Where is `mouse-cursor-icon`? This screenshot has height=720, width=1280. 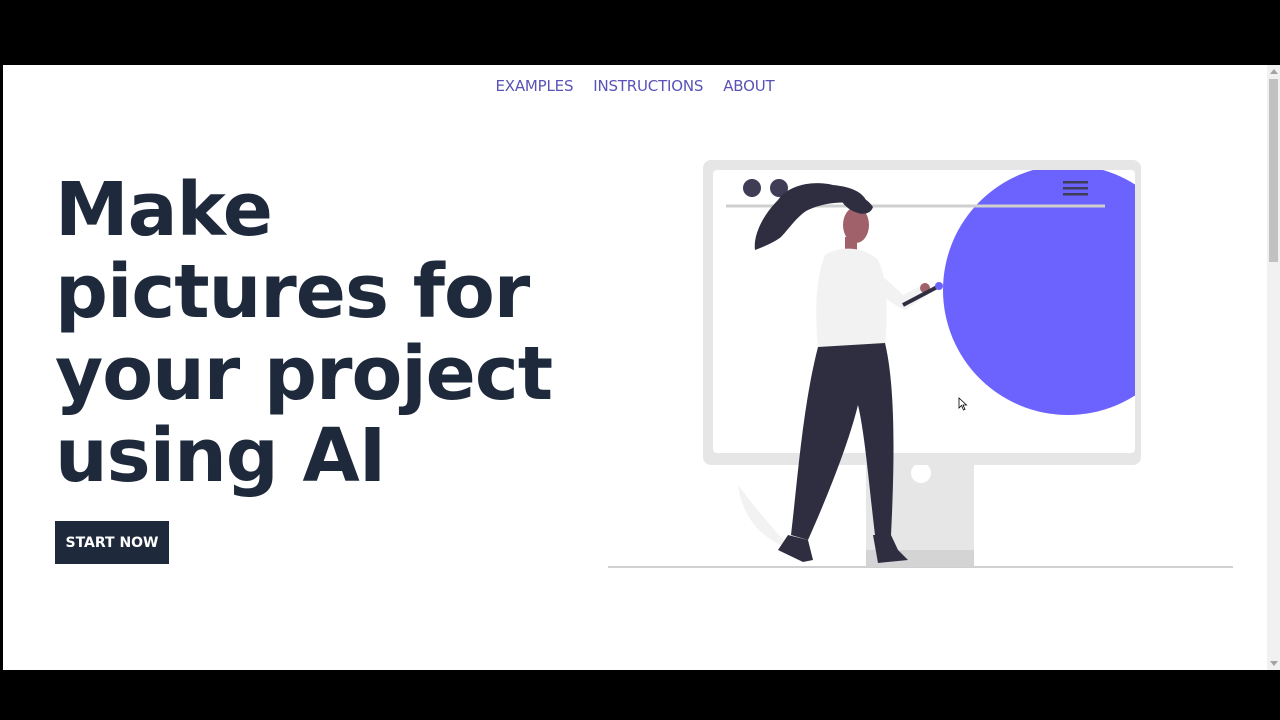
mouse-cursor-icon is located at coordinates (963, 404).